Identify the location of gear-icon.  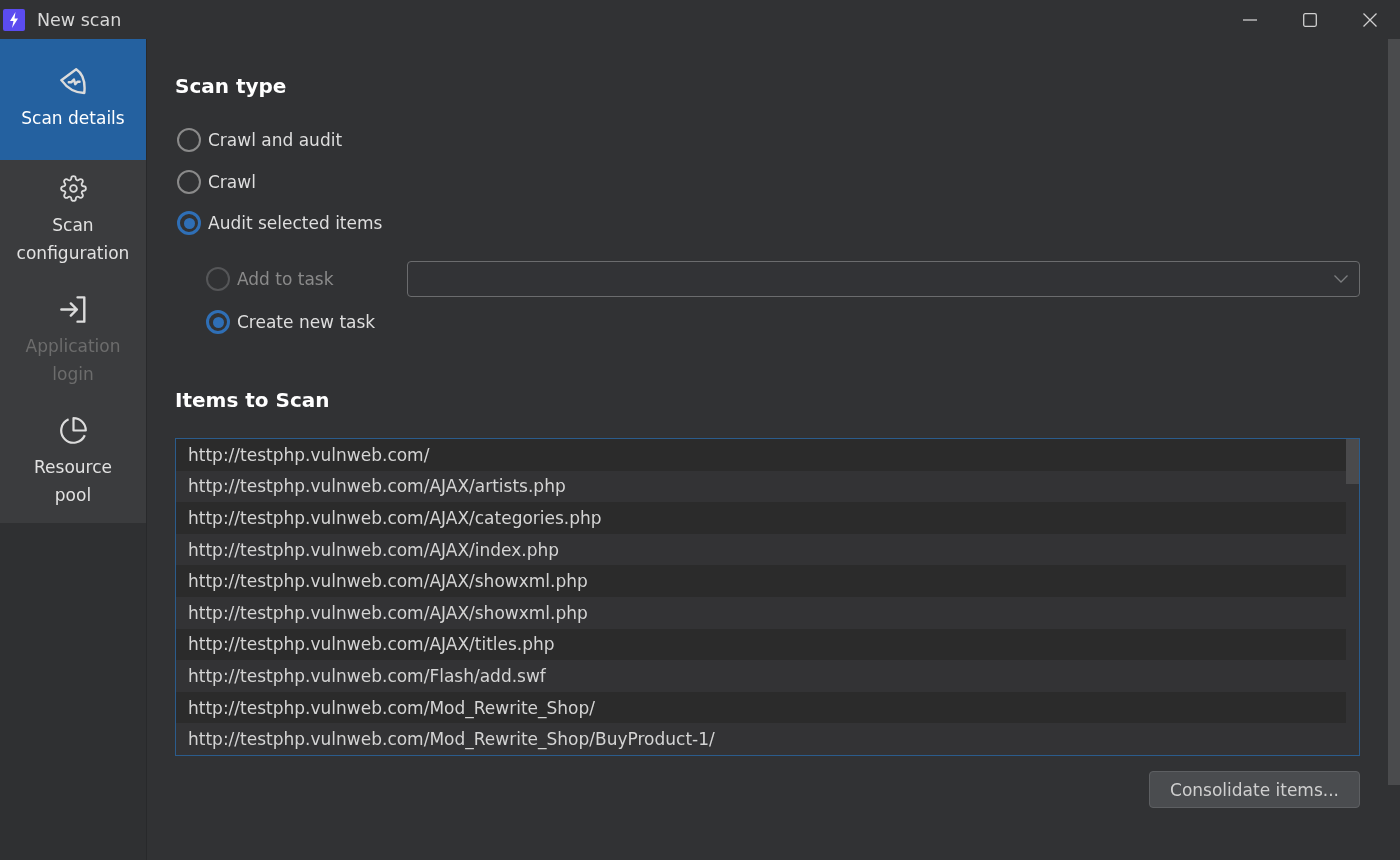
(73, 188).